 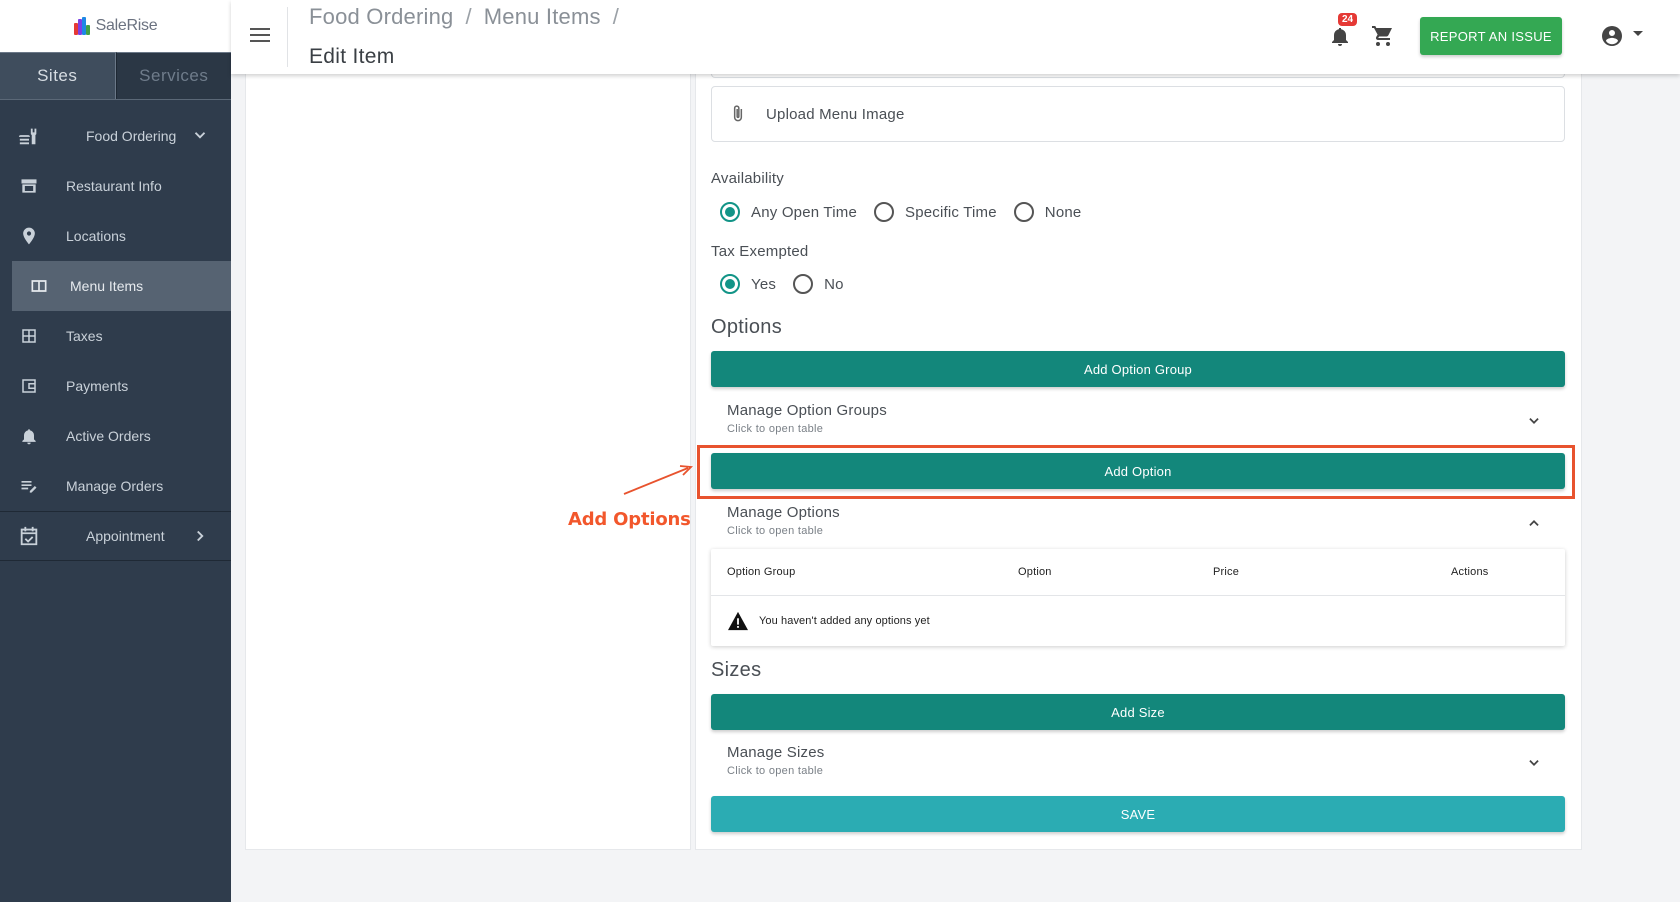 I want to click on radio-label: Specific Time, so click(x=950, y=212).